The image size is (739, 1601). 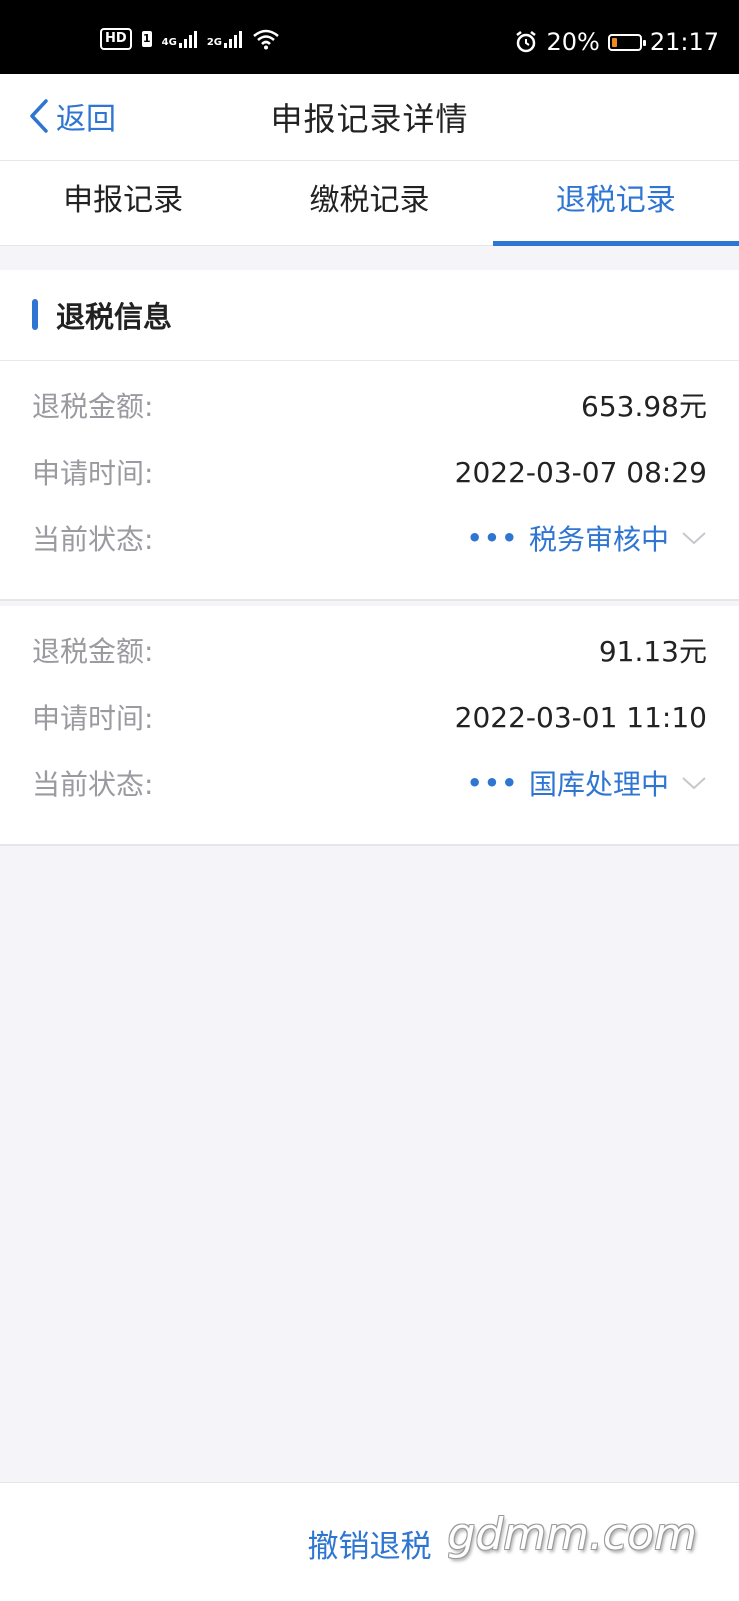 I want to click on network-type-label: 4G, so click(x=169, y=42).